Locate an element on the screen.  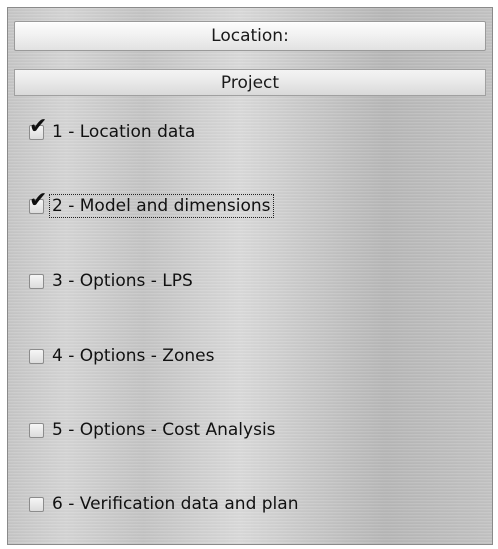
checklist-item-options-lps: 3 - Options - LPS is located at coordinates (112, 281).